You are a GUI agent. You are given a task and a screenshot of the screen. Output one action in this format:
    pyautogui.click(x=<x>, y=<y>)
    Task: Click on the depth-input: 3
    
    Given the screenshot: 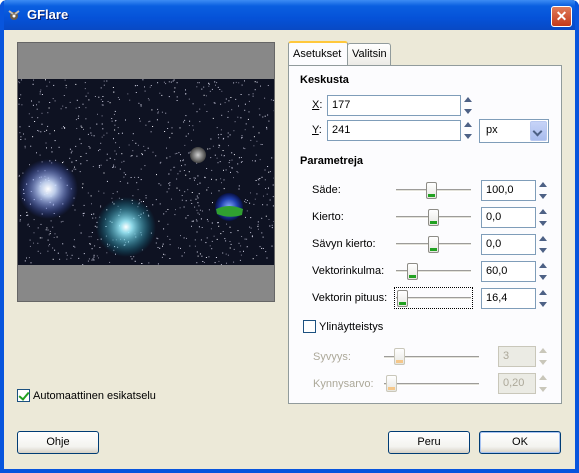 What is the action you would take?
    pyautogui.click(x=517, y=356)
    